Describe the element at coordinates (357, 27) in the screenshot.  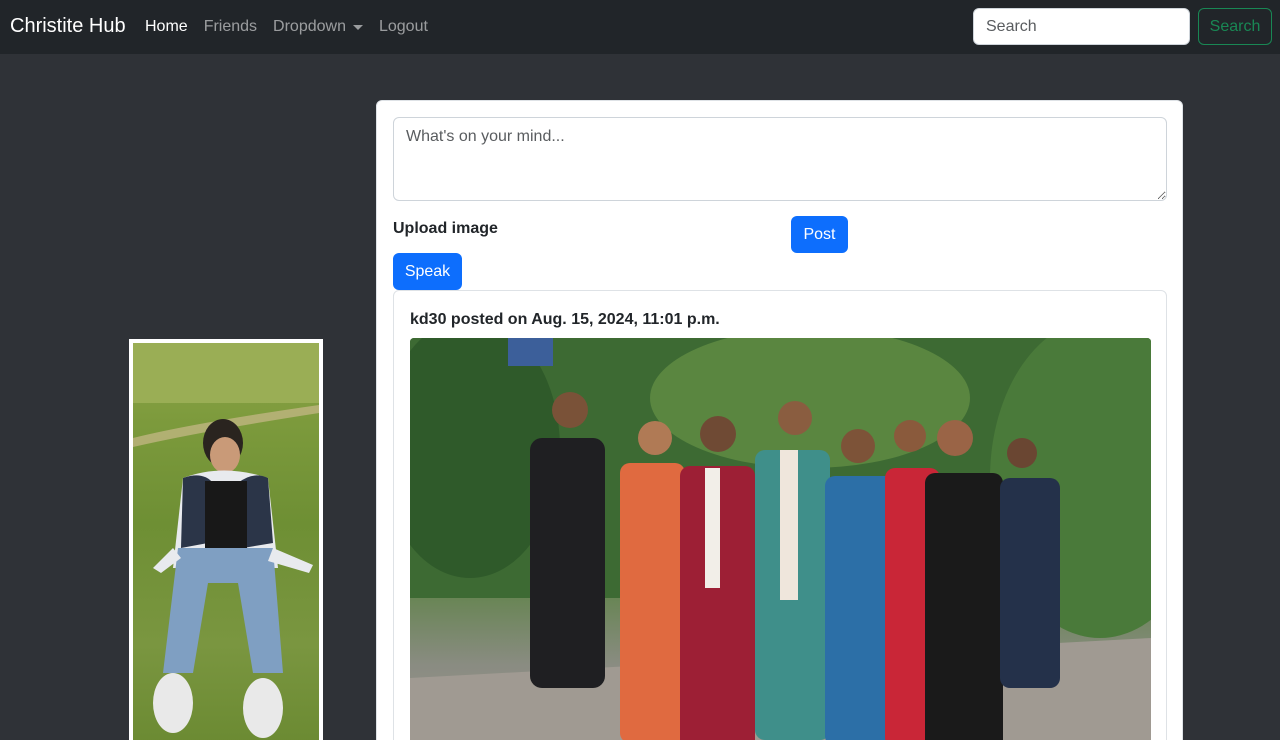
I see `caret-down-icon` at that location.